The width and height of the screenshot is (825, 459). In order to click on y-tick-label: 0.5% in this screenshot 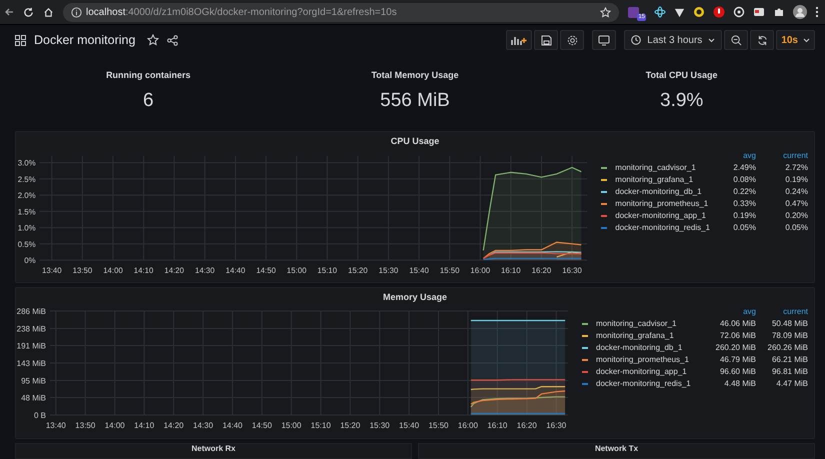, I will do `click(27, 244)`.